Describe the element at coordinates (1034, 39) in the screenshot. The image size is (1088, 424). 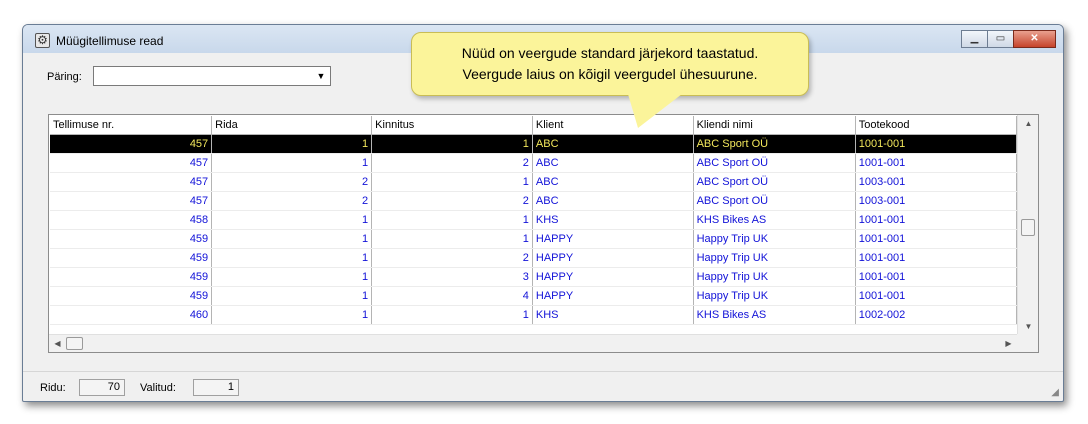
I see `close-button: ✕` at that location.